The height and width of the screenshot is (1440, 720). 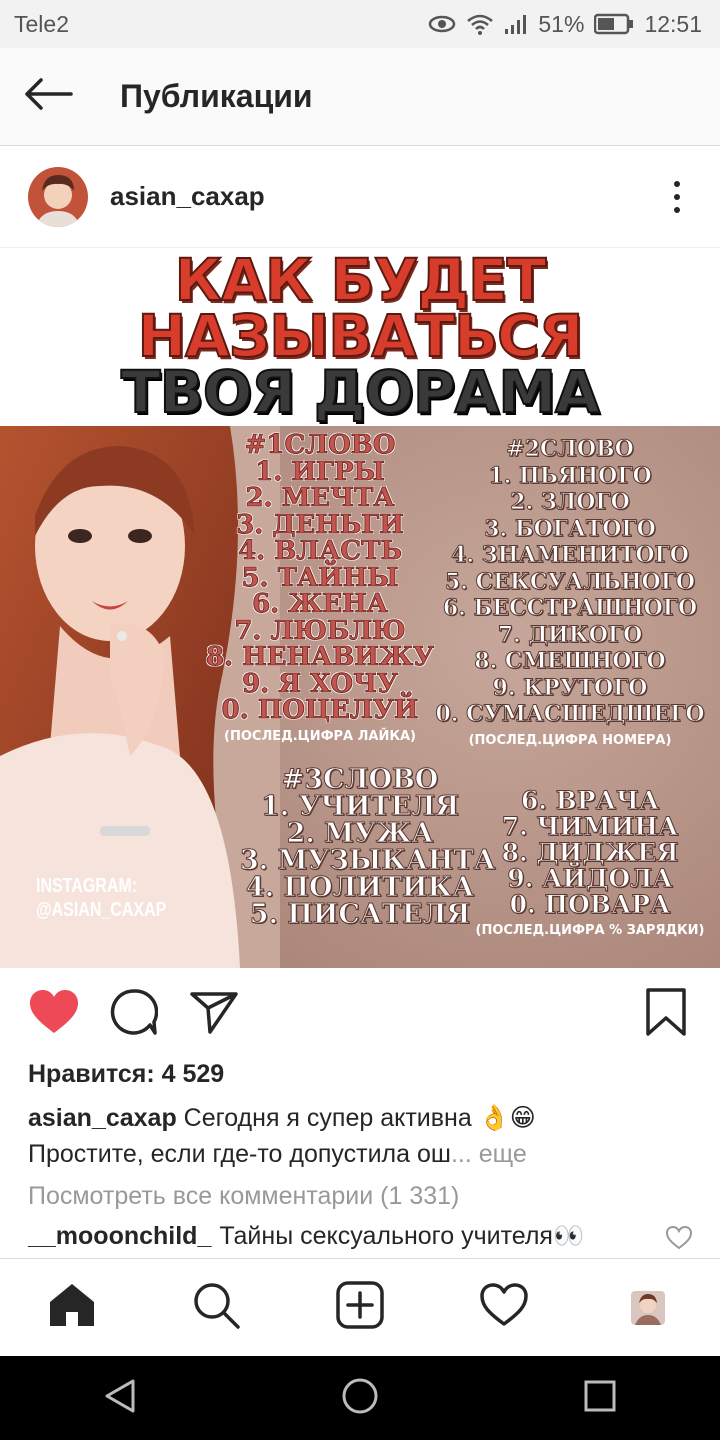 What do you see at coordinates (570, 528) in the screenshot?
I see `list2-item: 3. БОГАТОГО` at bounding box center [570, 528].